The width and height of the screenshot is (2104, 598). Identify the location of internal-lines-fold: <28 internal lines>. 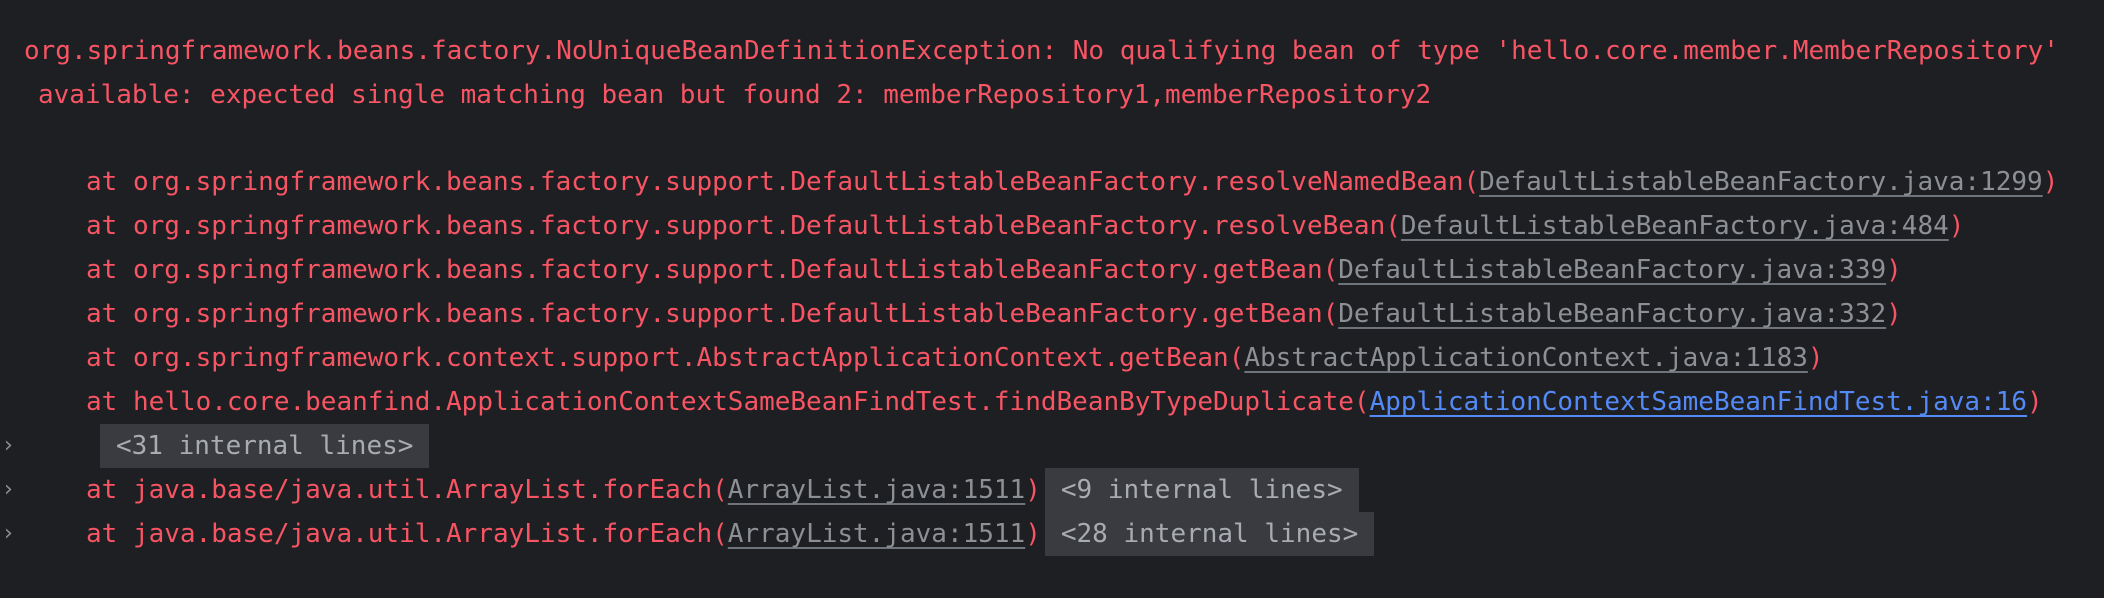
(1209, 534).